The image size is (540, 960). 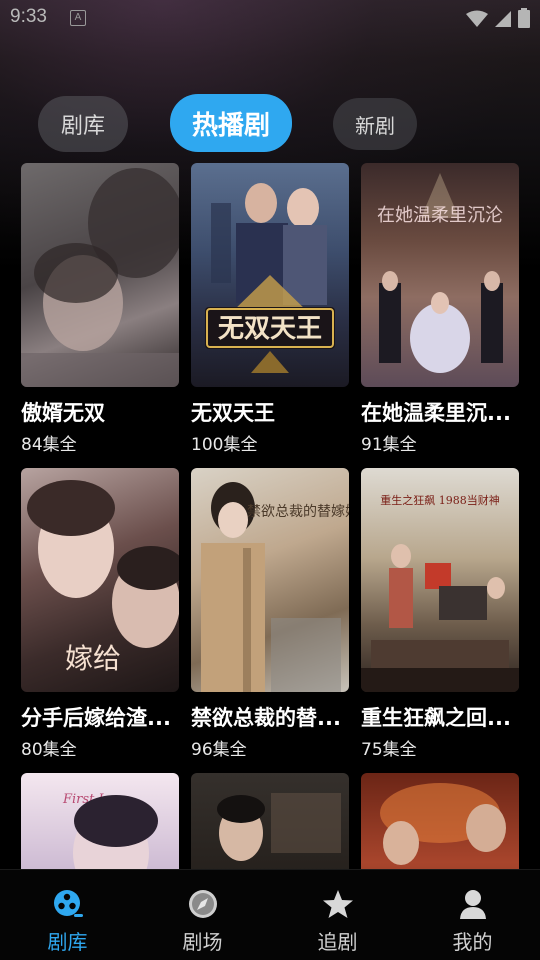 I want to click on status-time: 9:33, so click(x=28, y=16).